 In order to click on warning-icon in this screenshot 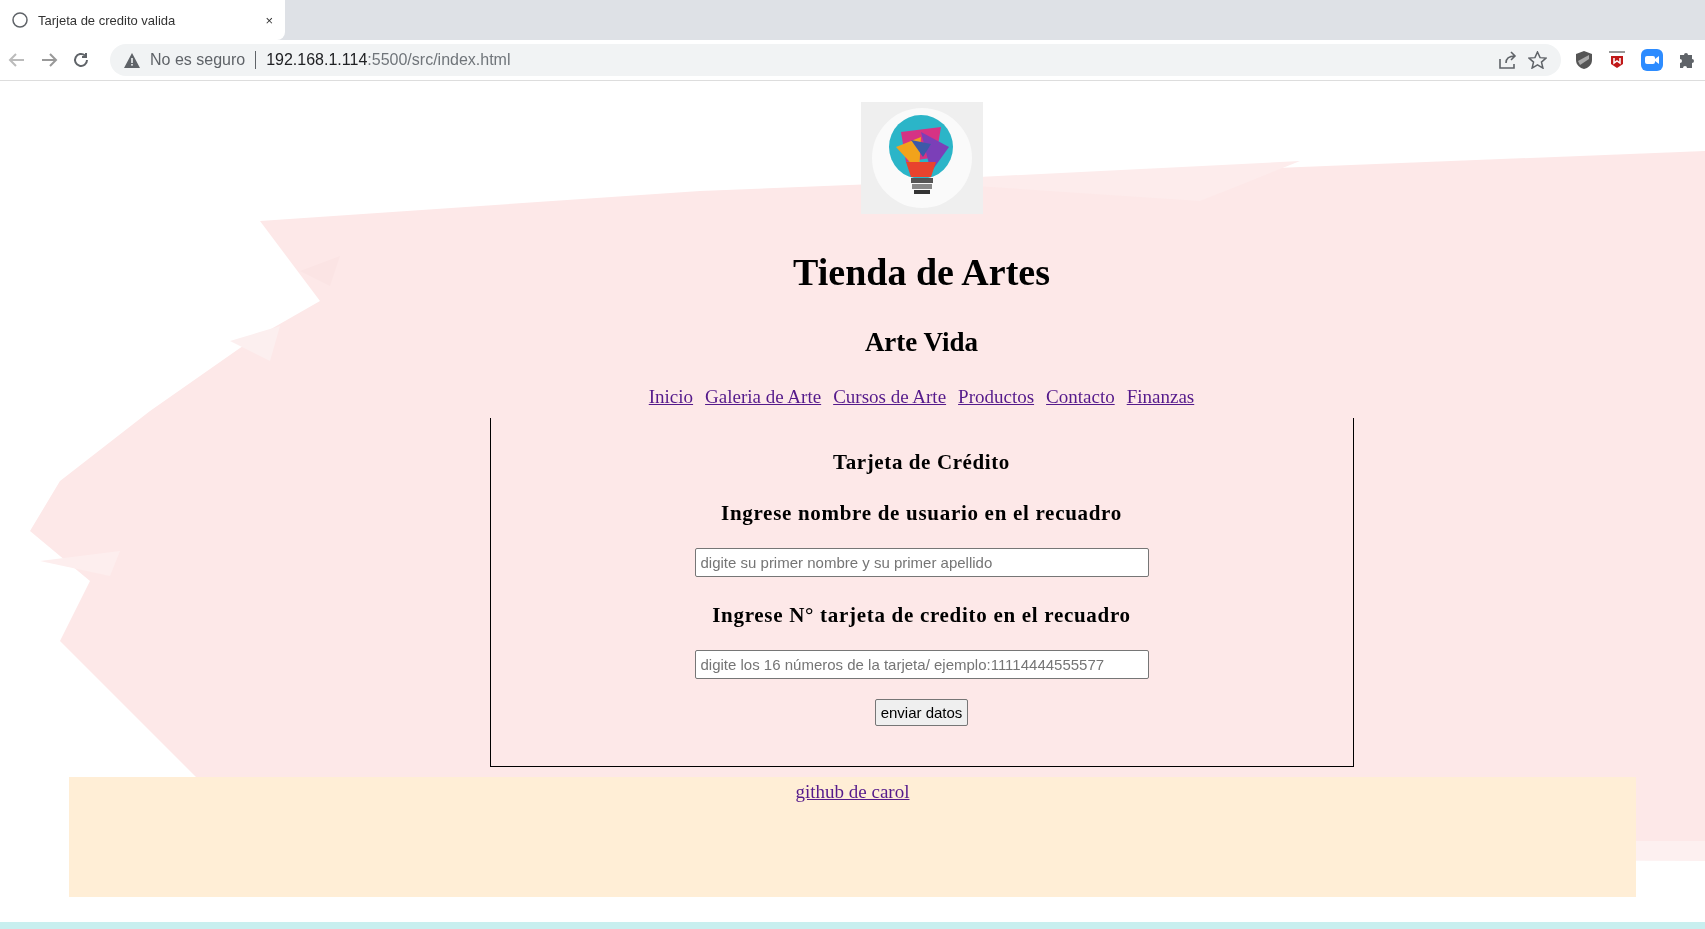, I will do `click(132, 60)`.